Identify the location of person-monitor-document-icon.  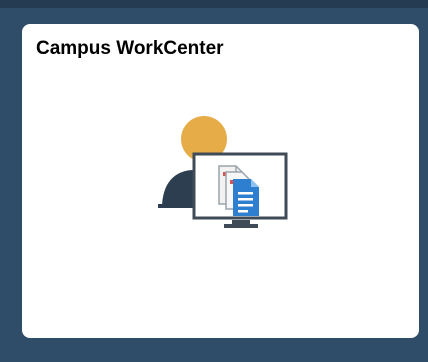
(223, 171).